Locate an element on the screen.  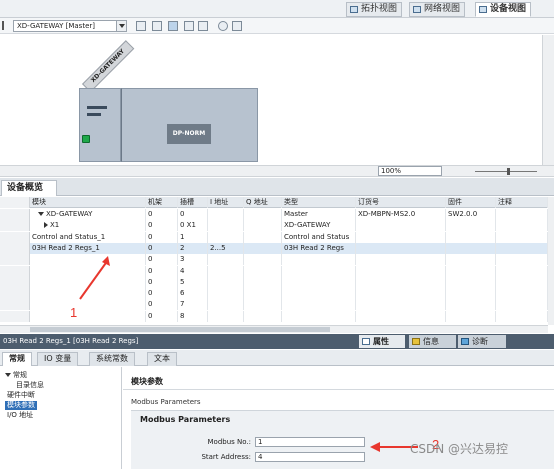
table-cell: 4 is located at coordinates (193, 271).